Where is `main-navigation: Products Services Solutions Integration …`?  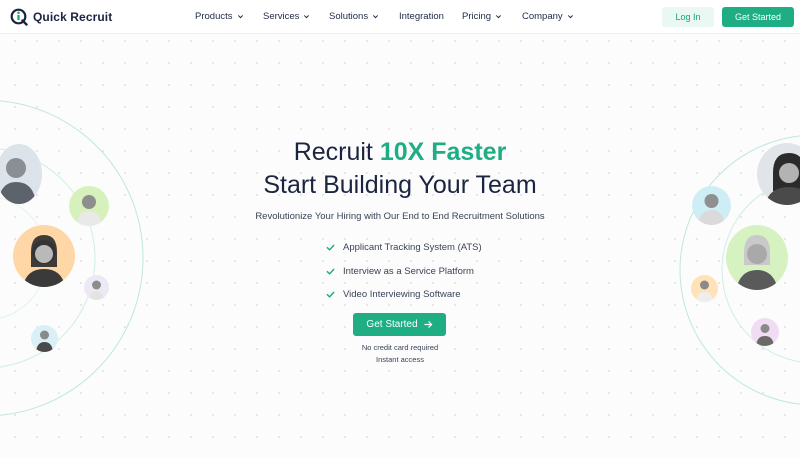
main-navigation: Products Services Solutions Integration … is located at coordinates (388, 16).